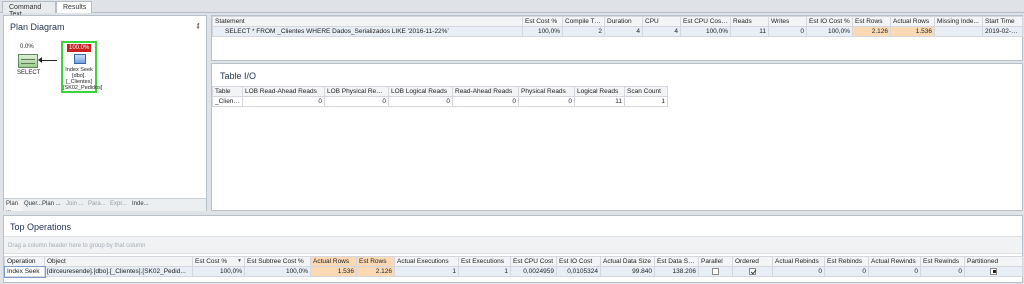 The image size is (1024, 284). Describe the element at coordinates (752, 261) in the screenshot. I see `col-ordered: Ordered` at that location.